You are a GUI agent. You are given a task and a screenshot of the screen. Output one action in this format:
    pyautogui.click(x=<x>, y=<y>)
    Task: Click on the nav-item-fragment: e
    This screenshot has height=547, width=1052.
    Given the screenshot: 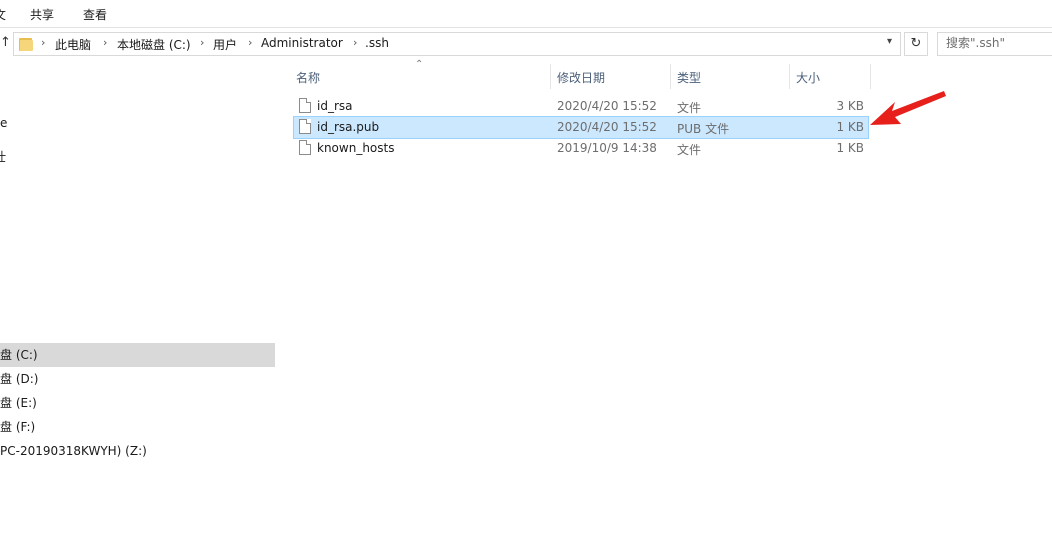 What is the action you would take?
    pyautogui.click(x=3, y=123)
    